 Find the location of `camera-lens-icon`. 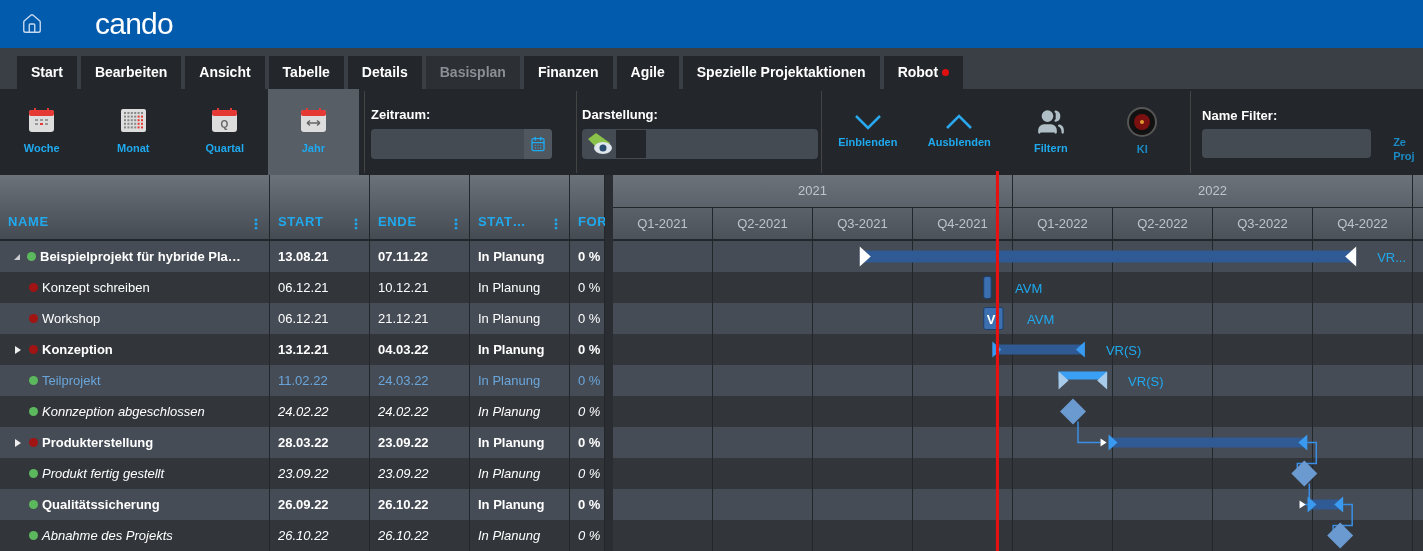

camera-lens-icon is located at coordinates (1142, 121).